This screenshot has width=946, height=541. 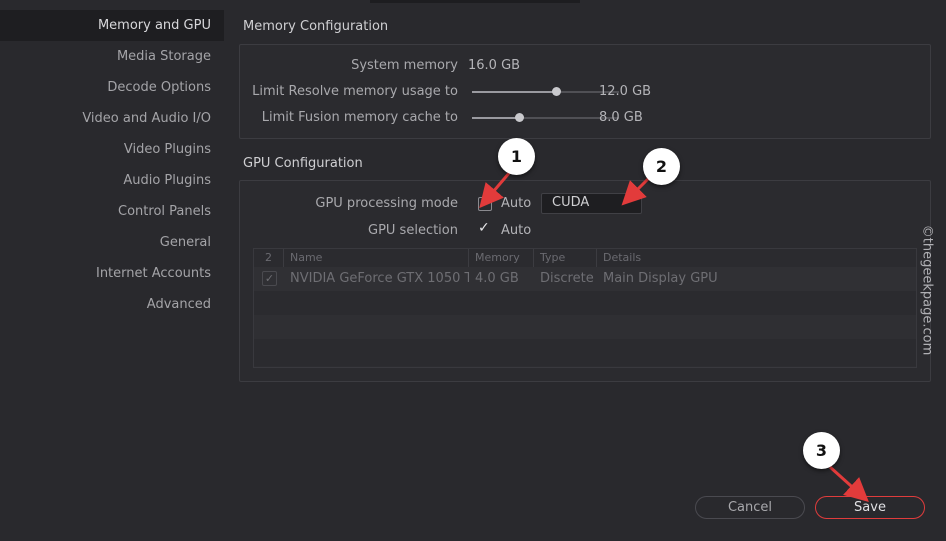 What do you see at coordinates (501, 258) in the screenshot?
I see `gpu-table-header-memory: Memory` at bounding box center [501, 258].